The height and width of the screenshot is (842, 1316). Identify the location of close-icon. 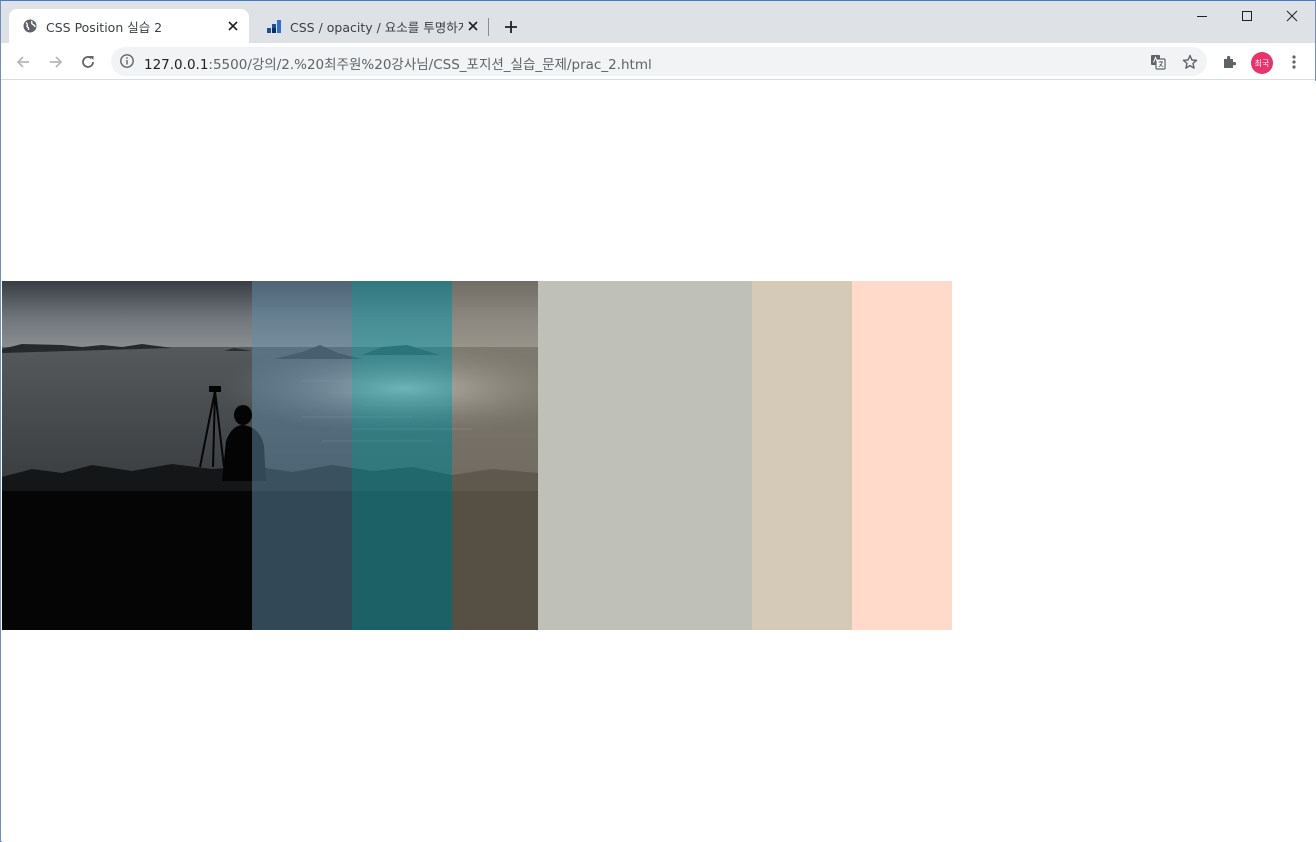
(1292, 16).